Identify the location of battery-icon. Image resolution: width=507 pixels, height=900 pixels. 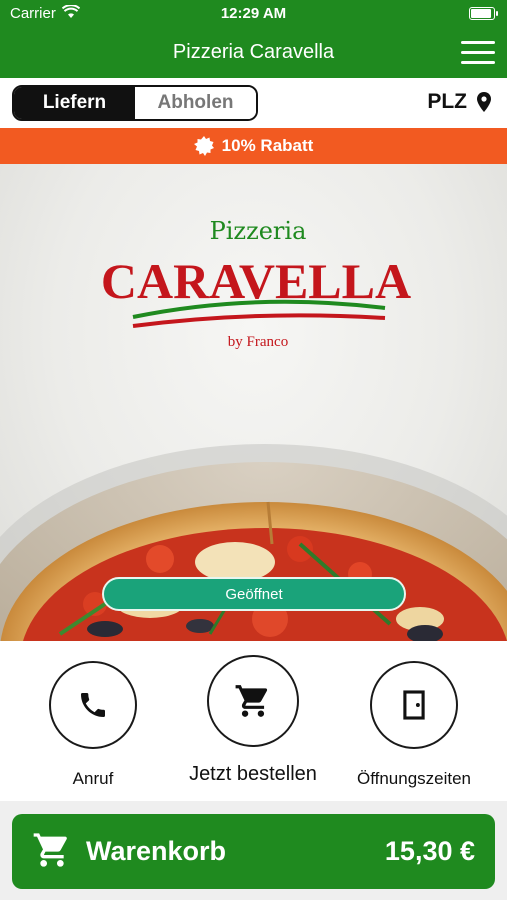
(483, 13).